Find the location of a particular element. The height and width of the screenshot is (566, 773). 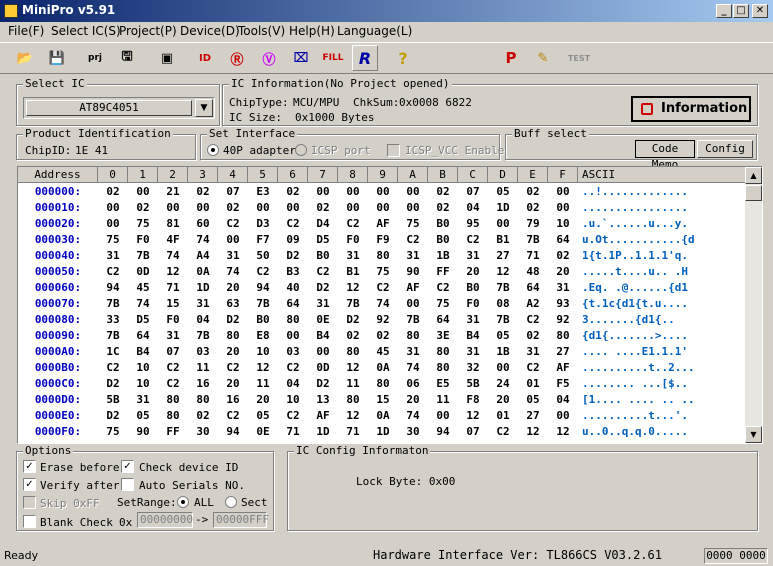

byte-cell: 32 is located at coordinates (473, 368).